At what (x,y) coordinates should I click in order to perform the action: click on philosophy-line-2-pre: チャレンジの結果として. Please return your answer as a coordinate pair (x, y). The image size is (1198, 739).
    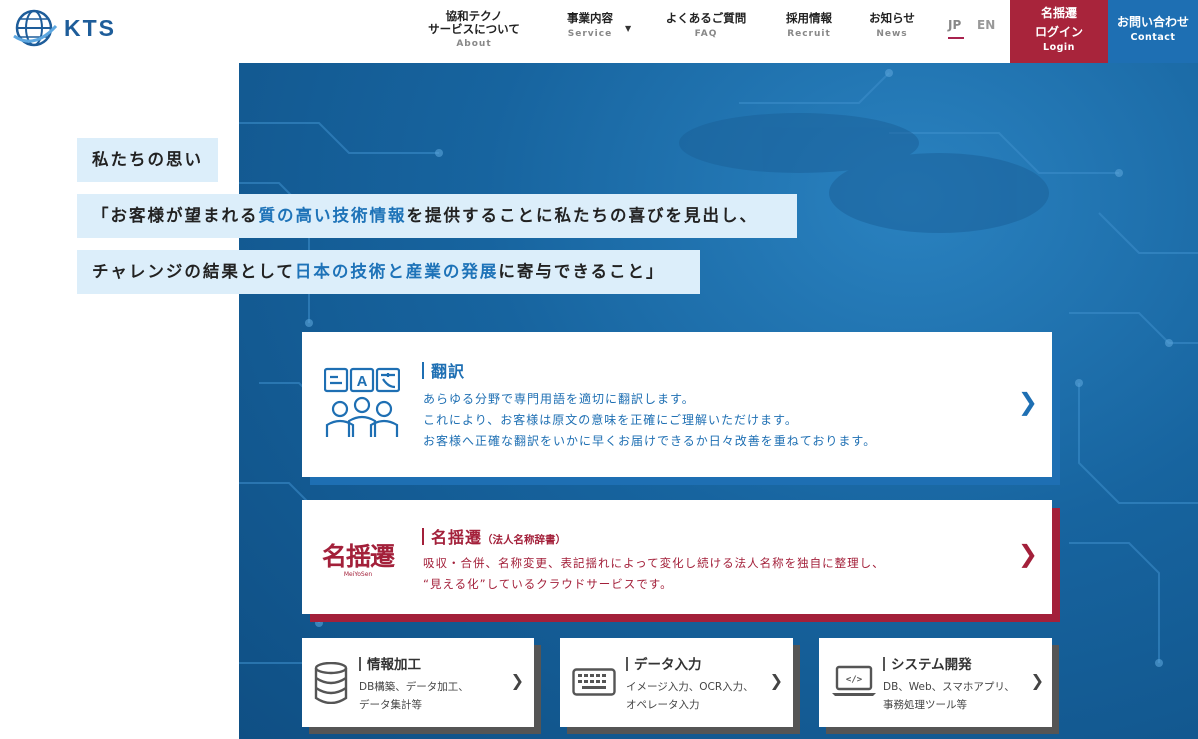
    Looking at the image, I should click on (193, 271).